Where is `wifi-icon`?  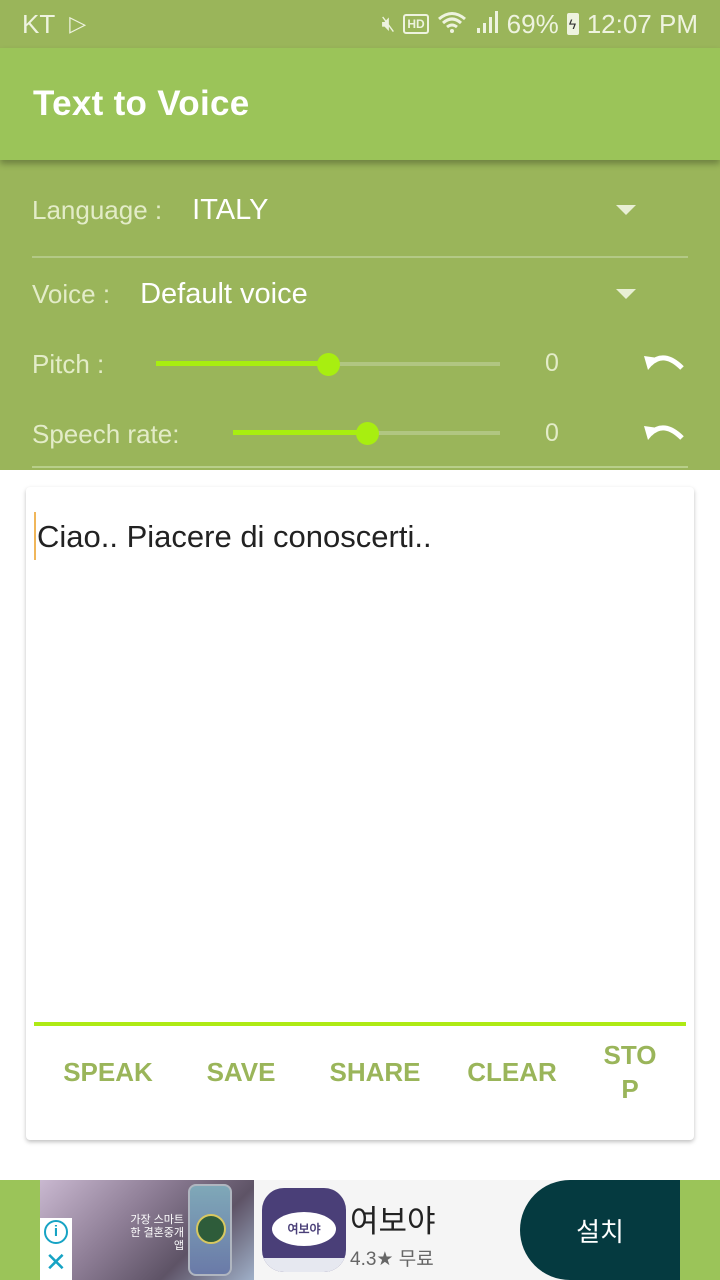 wifi-icon is located at coordinates (452, 24).